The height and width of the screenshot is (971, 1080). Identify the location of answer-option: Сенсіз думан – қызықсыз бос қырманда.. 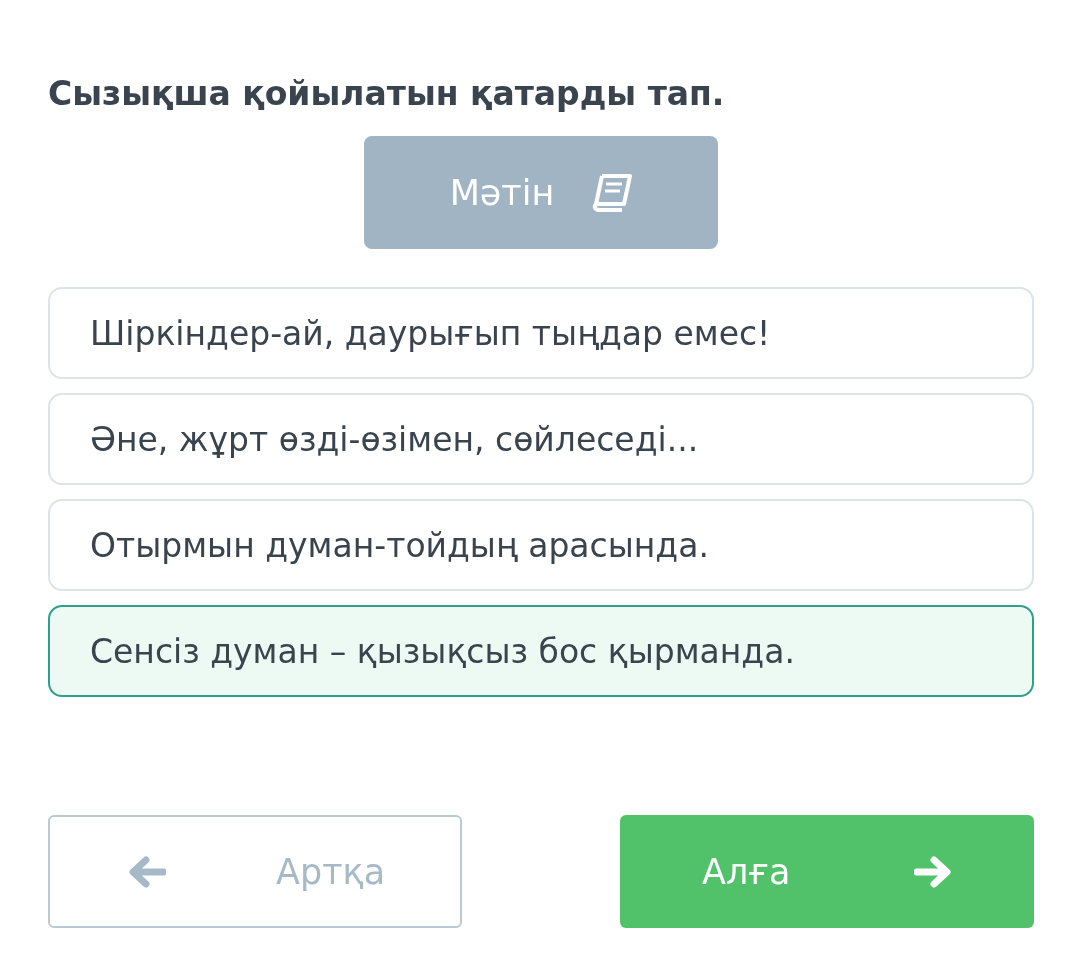
(541, 651).